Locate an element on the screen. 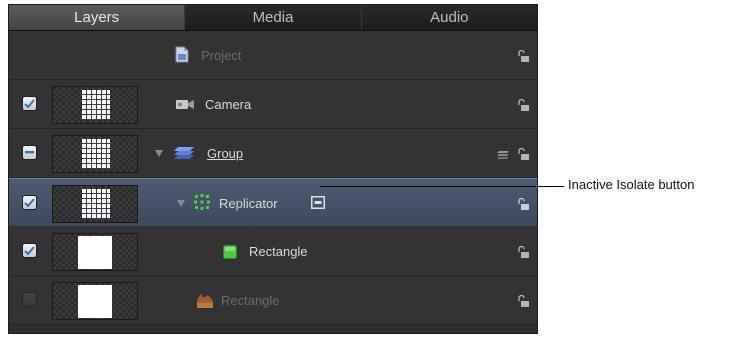 The image size is (753, 338). layer-row-camera: Camera is located at coordinates (273, 104).